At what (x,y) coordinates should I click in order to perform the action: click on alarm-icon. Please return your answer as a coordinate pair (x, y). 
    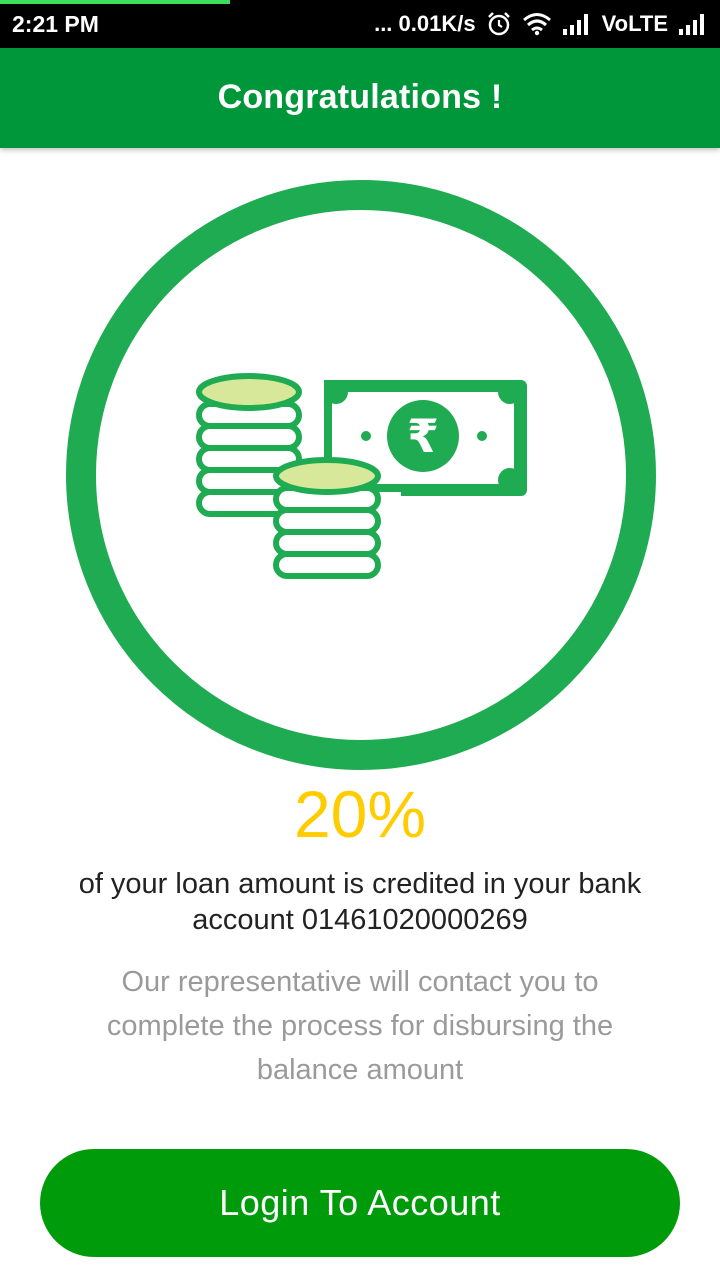
    Looking at the image, I should click on (499, 24).